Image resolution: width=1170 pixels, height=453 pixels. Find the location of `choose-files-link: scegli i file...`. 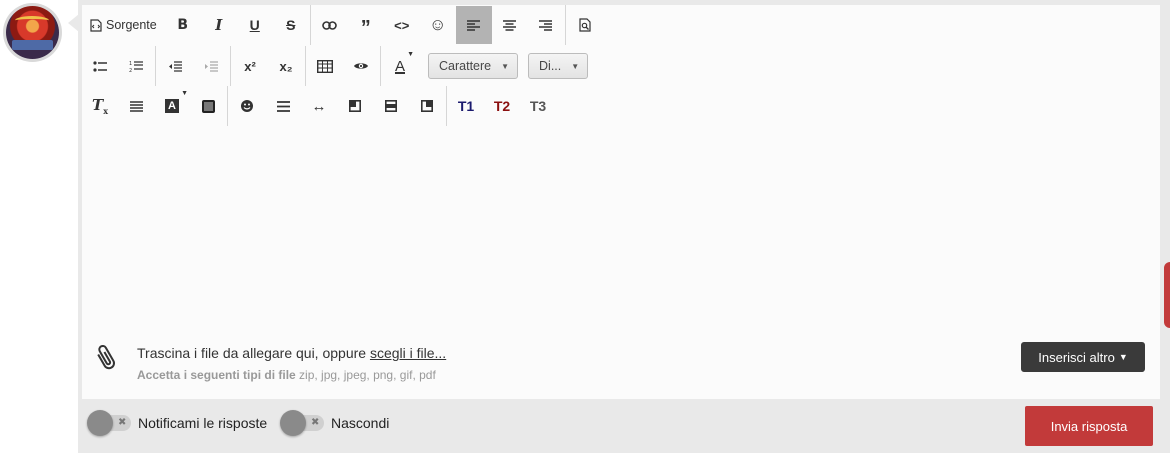

choose-files-link: scegli i file... is located at coordinates (408, 353).